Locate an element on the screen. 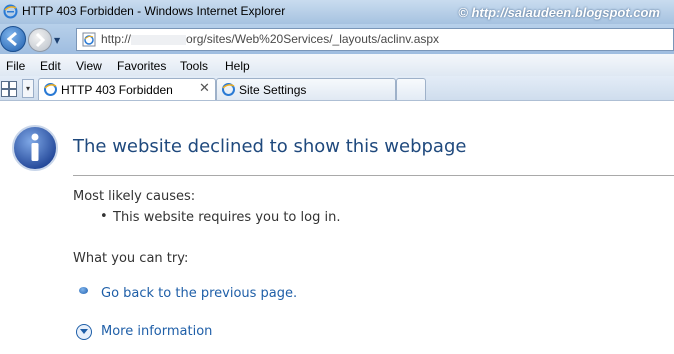 The width and height of the screenshot is (674, 354). tab-label: HTTP 403 Forbidden is located at coordinates (117, 90).